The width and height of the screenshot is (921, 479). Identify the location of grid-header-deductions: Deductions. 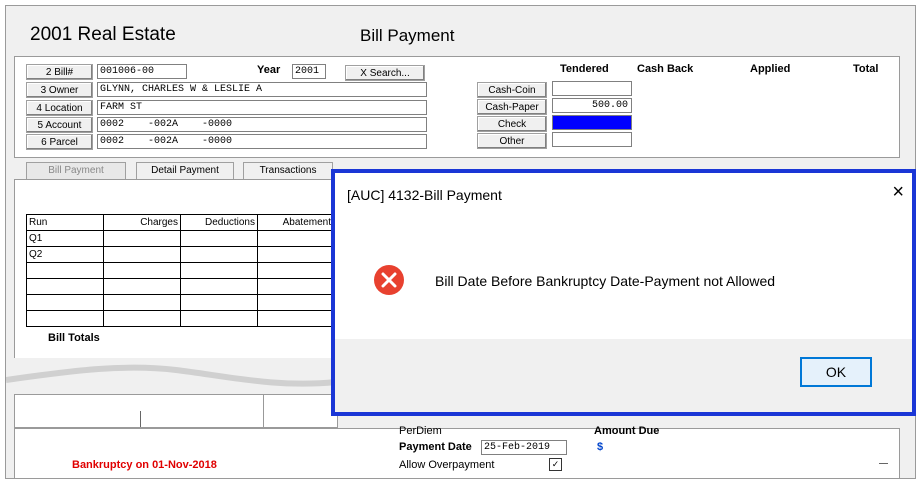
(219, 222).